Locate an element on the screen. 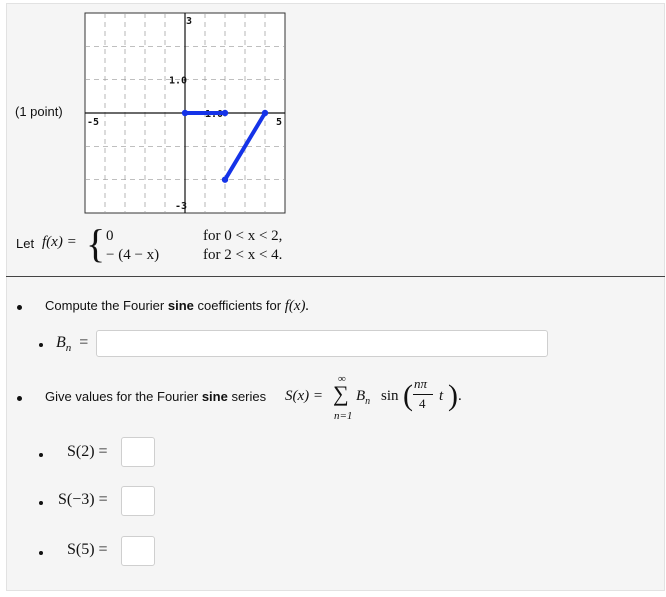 The width and height of the screenshot is (666, 597). bn-term: Bn is located at coordinates (363, 397).